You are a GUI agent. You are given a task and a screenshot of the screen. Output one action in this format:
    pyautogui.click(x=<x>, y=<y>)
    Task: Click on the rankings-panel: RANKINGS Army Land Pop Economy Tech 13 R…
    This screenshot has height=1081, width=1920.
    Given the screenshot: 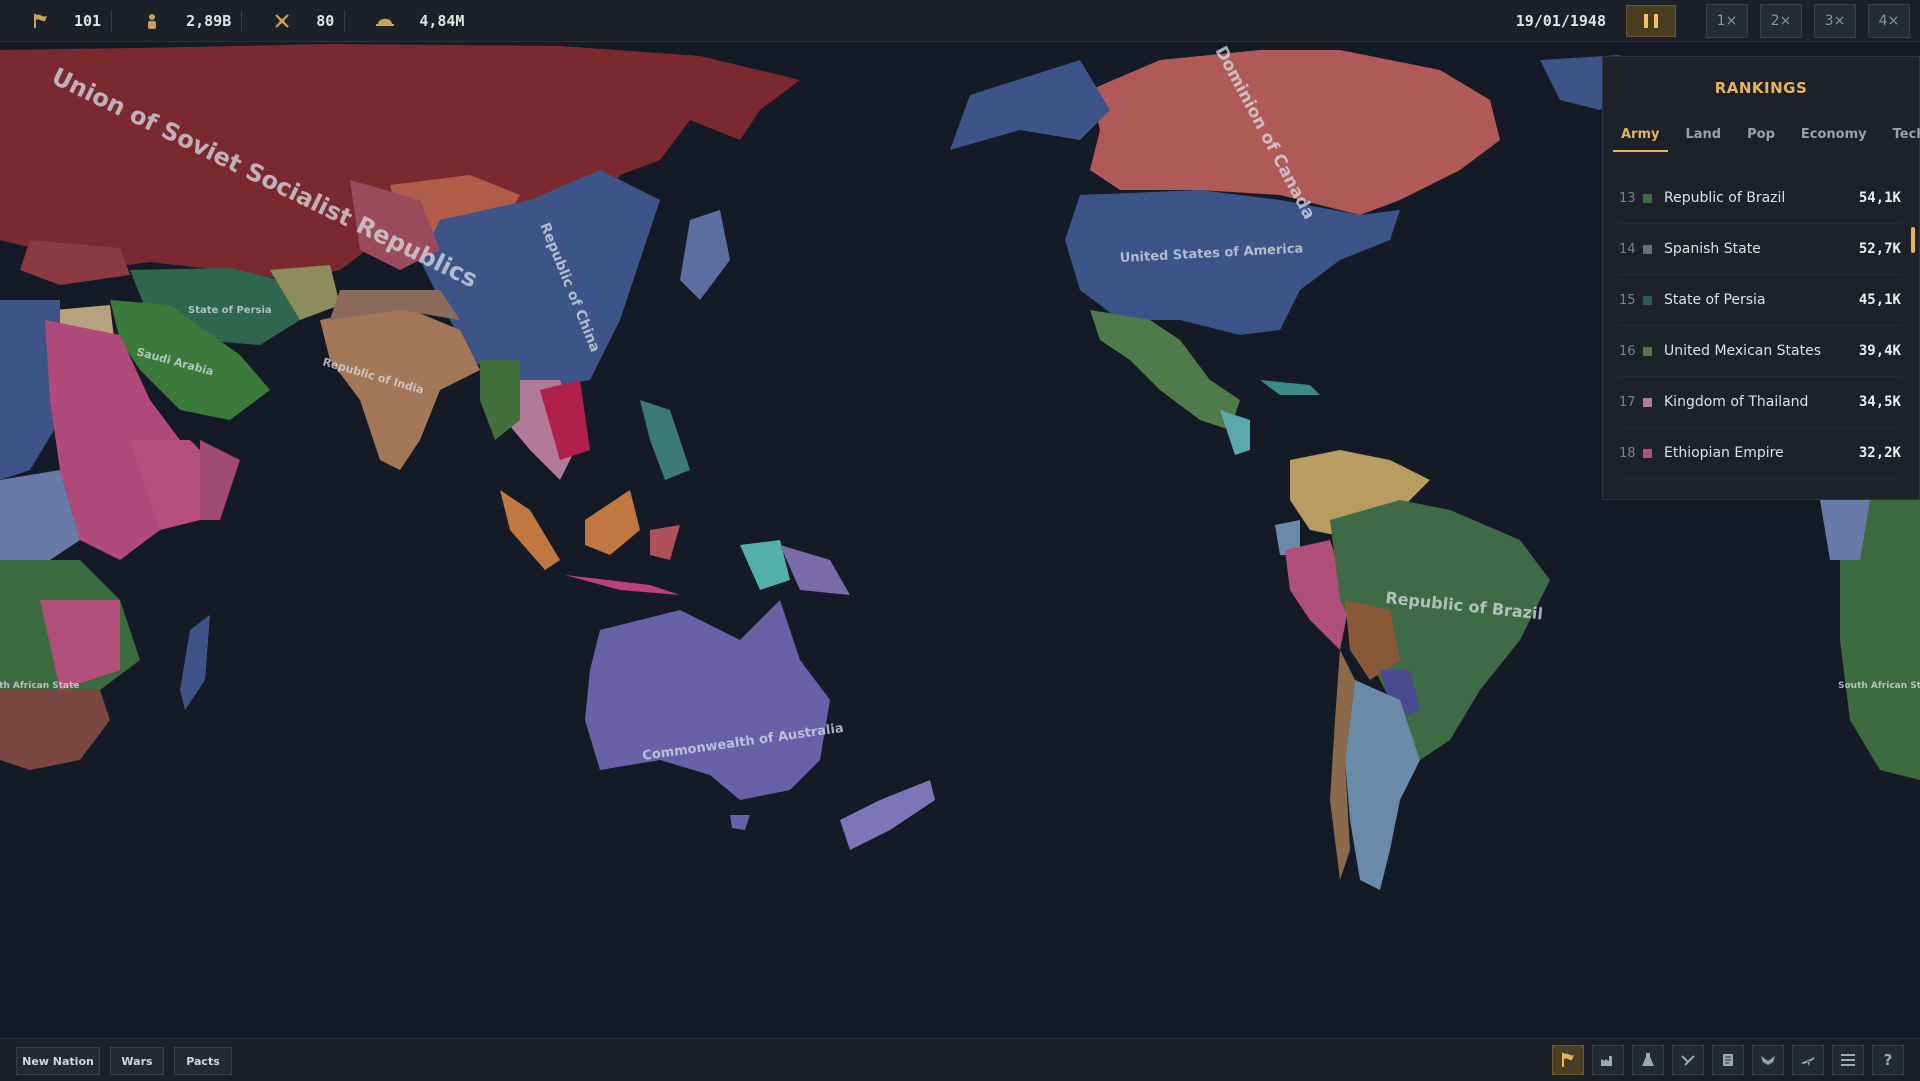 What is the action you would take?
    pyautogui.click(x=1761, y=278)
    